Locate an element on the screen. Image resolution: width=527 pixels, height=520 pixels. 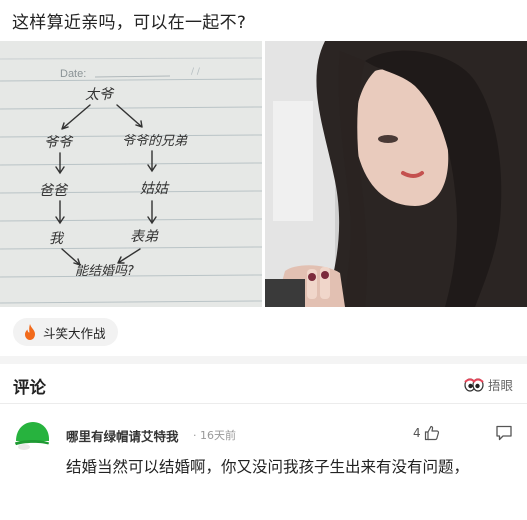
comments-title: 评论 is located at coordinates (29, 387).